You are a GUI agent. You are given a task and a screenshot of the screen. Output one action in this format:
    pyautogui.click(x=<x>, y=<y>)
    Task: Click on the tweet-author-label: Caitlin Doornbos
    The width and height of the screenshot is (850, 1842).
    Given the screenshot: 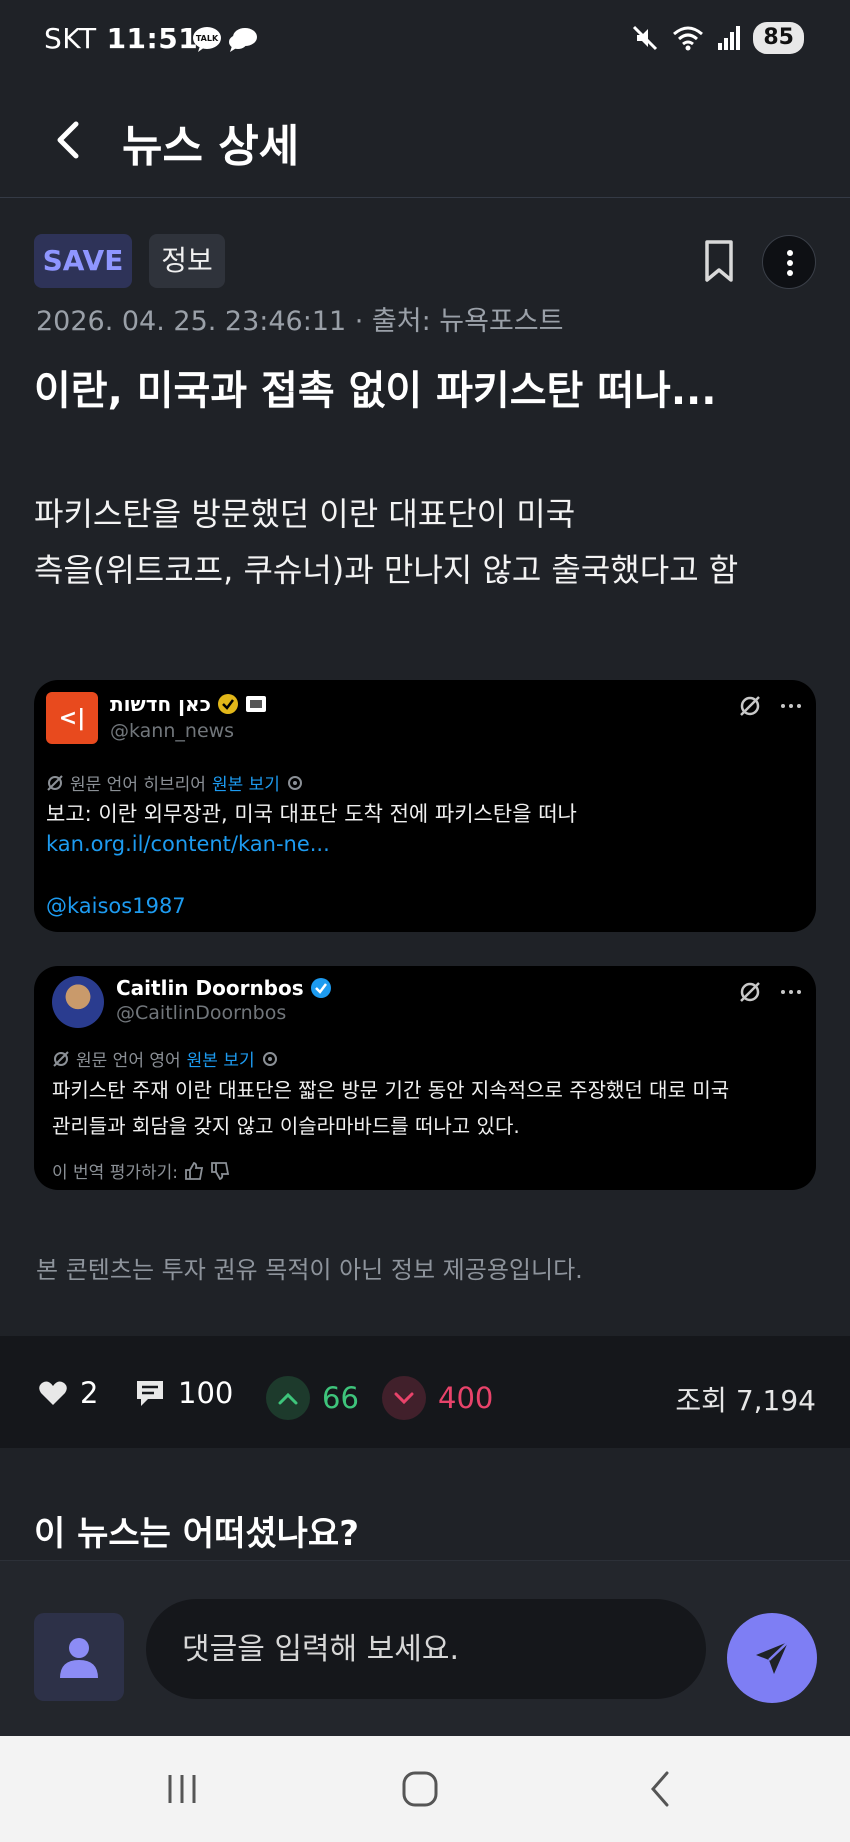 What is the action you would take?
    pyautogui.click(x=210, y=988)
    